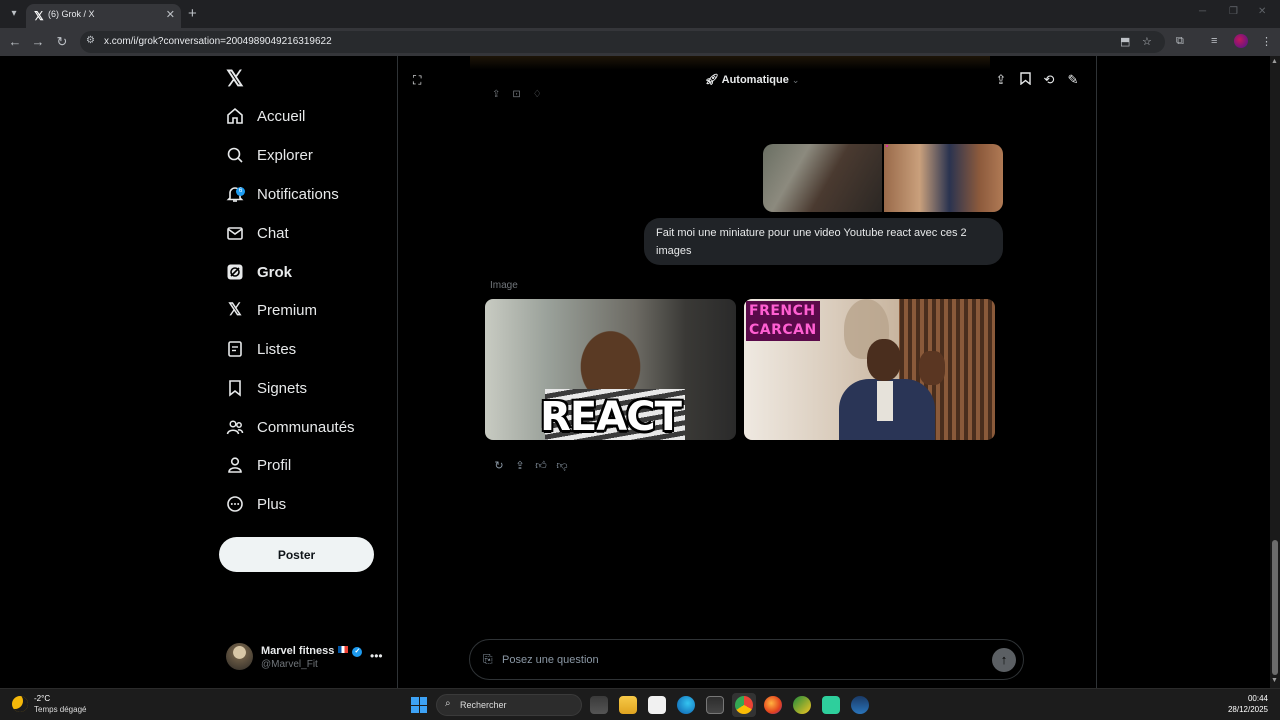 The image size is (1280, 720). Describe the element at coordinates (235, 116) in the screenshot. I see `home-icon` at that location.